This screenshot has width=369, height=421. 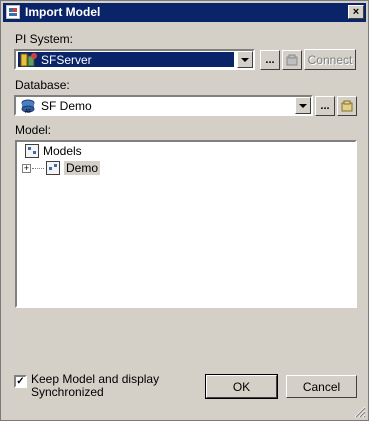 I want to click on connect-button: Connect, so click(x=330, y=59).